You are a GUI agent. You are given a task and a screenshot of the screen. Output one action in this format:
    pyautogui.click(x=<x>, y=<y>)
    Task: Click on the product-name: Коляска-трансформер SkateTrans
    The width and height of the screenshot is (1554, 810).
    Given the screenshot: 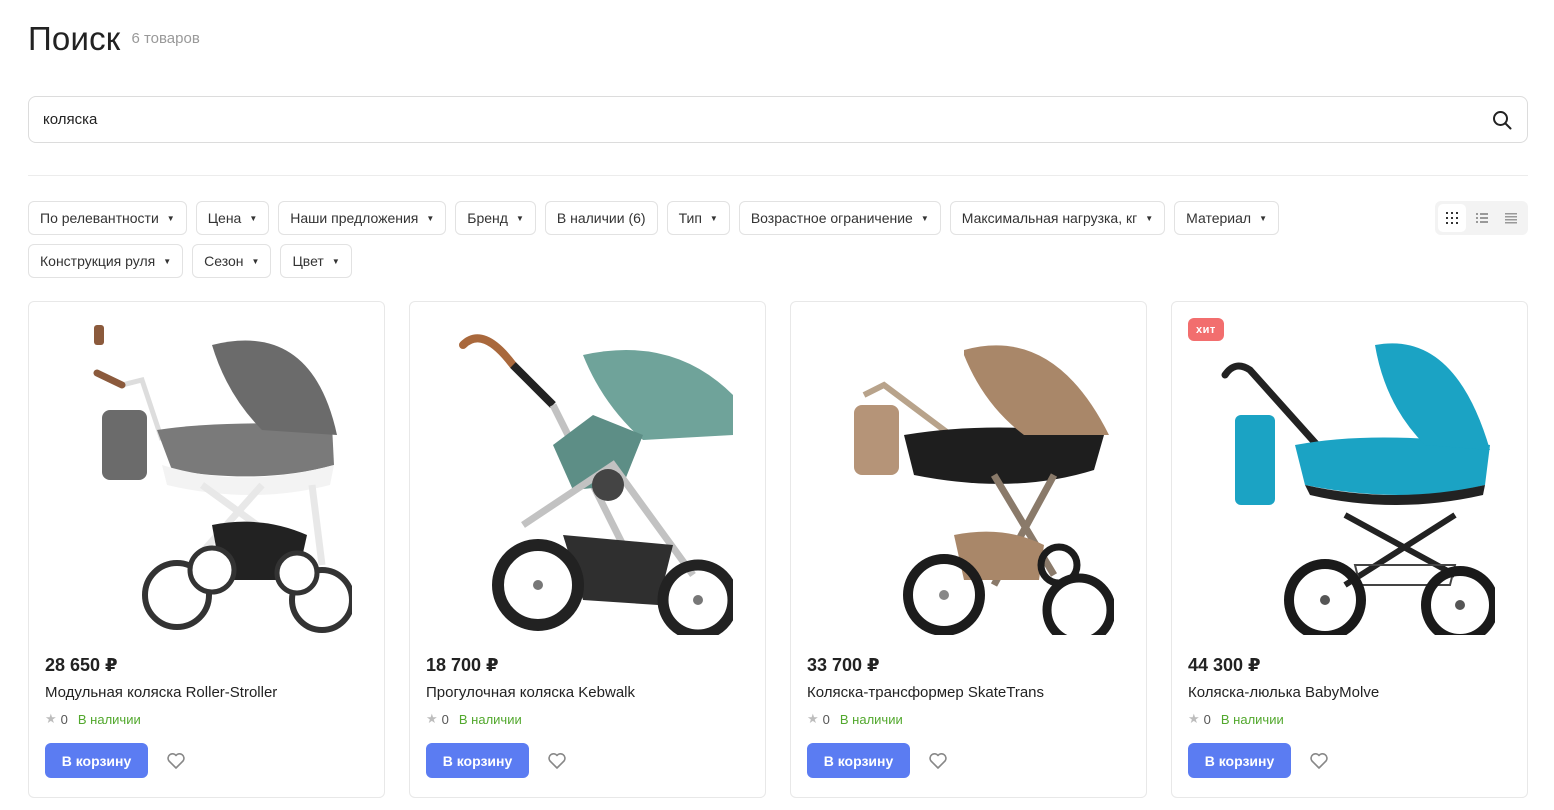 What is the action you would take?
    pyautogui.click(x=925, y=692)
    